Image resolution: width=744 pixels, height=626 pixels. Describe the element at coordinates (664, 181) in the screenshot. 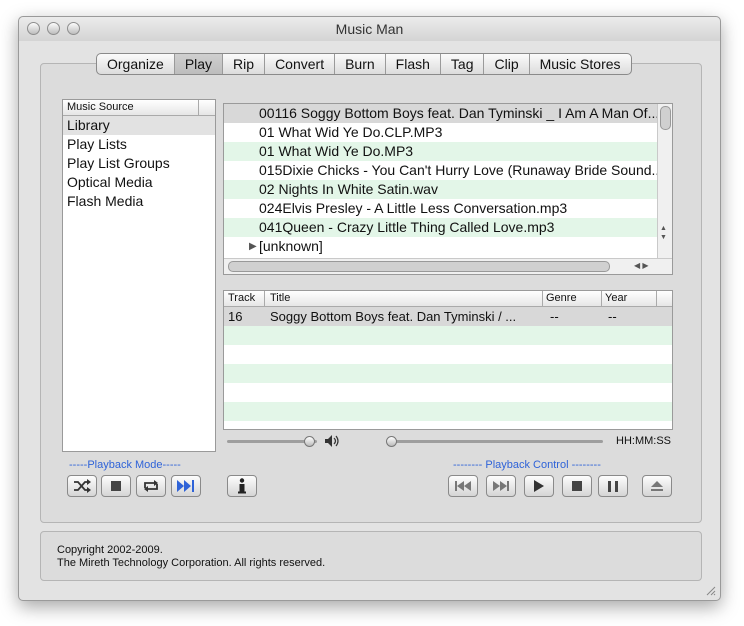

I see `file-list-vertical-scrollbar: ▲ ▼` at that location.